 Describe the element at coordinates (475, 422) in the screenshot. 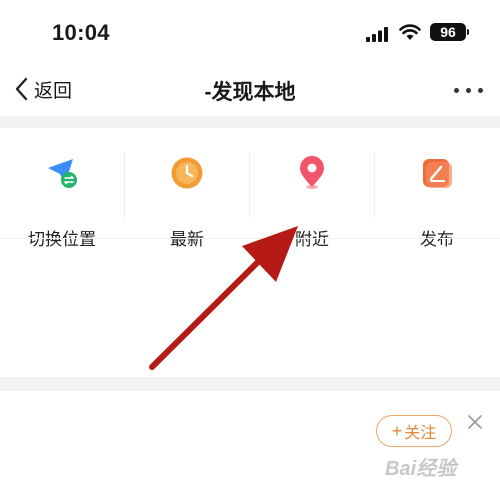

I see `close-icon` at that location.